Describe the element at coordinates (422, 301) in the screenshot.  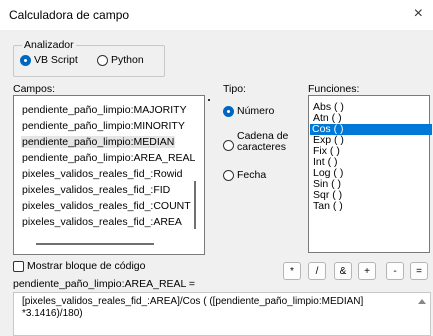
I see `scroll-up-icon` at that location.